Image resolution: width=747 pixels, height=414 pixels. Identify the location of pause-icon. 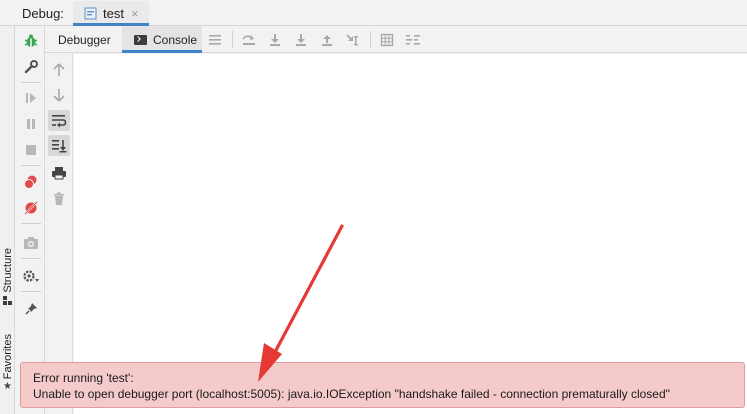
(31, 124).